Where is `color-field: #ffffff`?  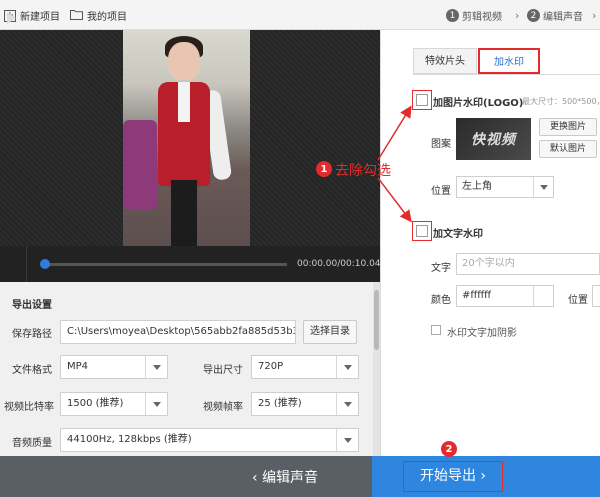 color-field: #ffffff is located at coordinates (505, 296).